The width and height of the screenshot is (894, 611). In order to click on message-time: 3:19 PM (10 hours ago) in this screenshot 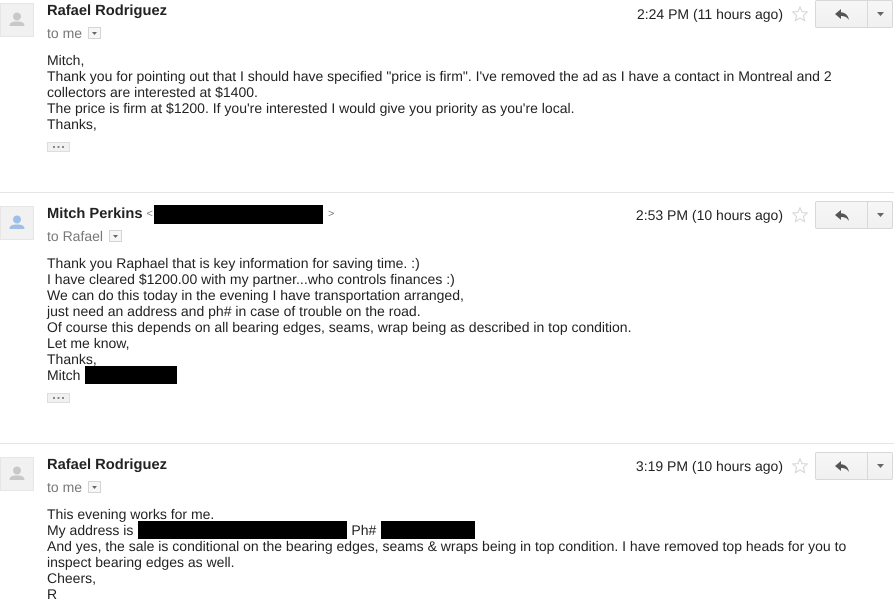, I will do `click(709, 466)`.